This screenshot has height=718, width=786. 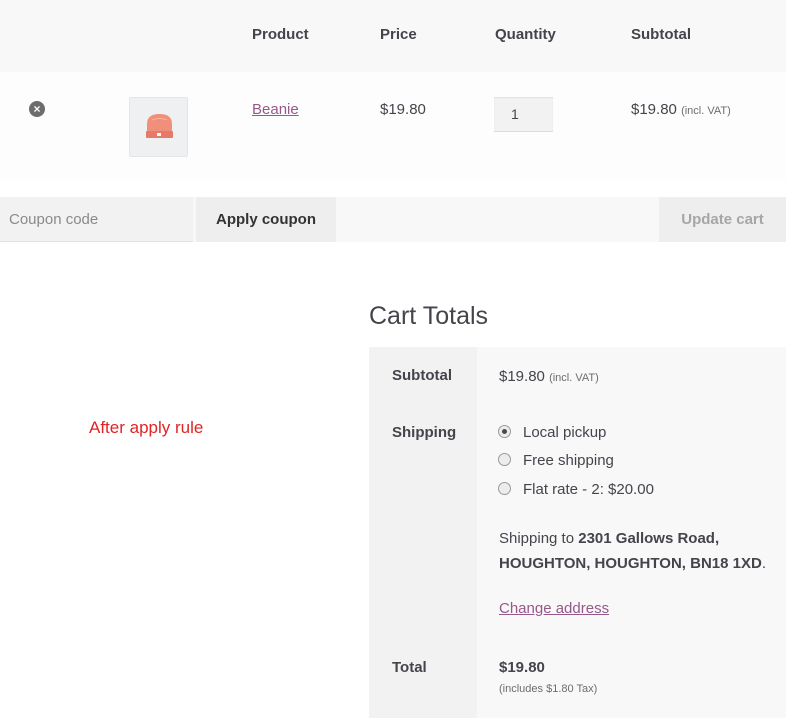 I want to click on shipping-option-free-shipping: Free shipping, so click(x=568, y=460).